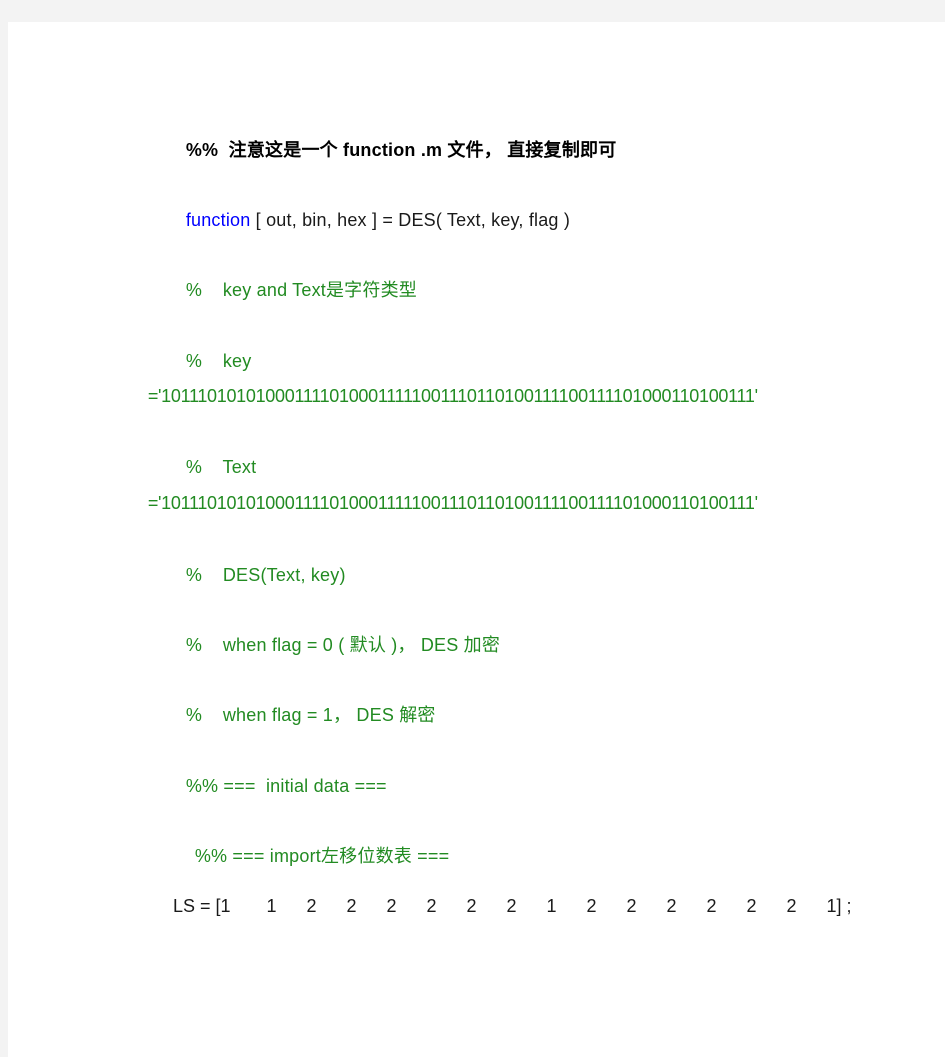  What do you see at coordinates (319, 290) in the screenshot?
I see `comment-text: key and Text是字符类型` at bounding box center [319, 290].